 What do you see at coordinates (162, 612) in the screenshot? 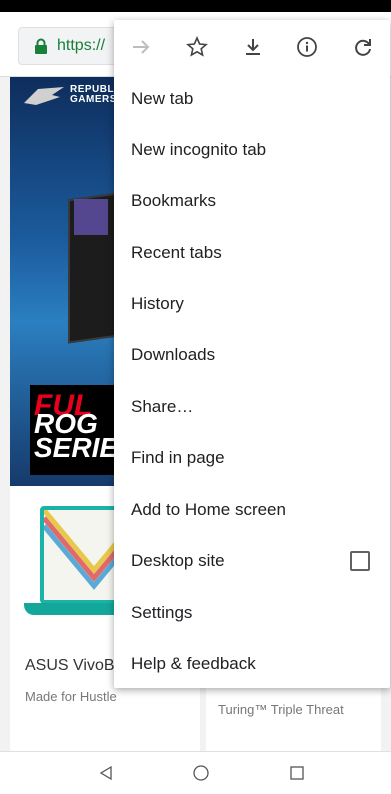
I see `menu-item-label: Settings` at bounding box center [162, 612].